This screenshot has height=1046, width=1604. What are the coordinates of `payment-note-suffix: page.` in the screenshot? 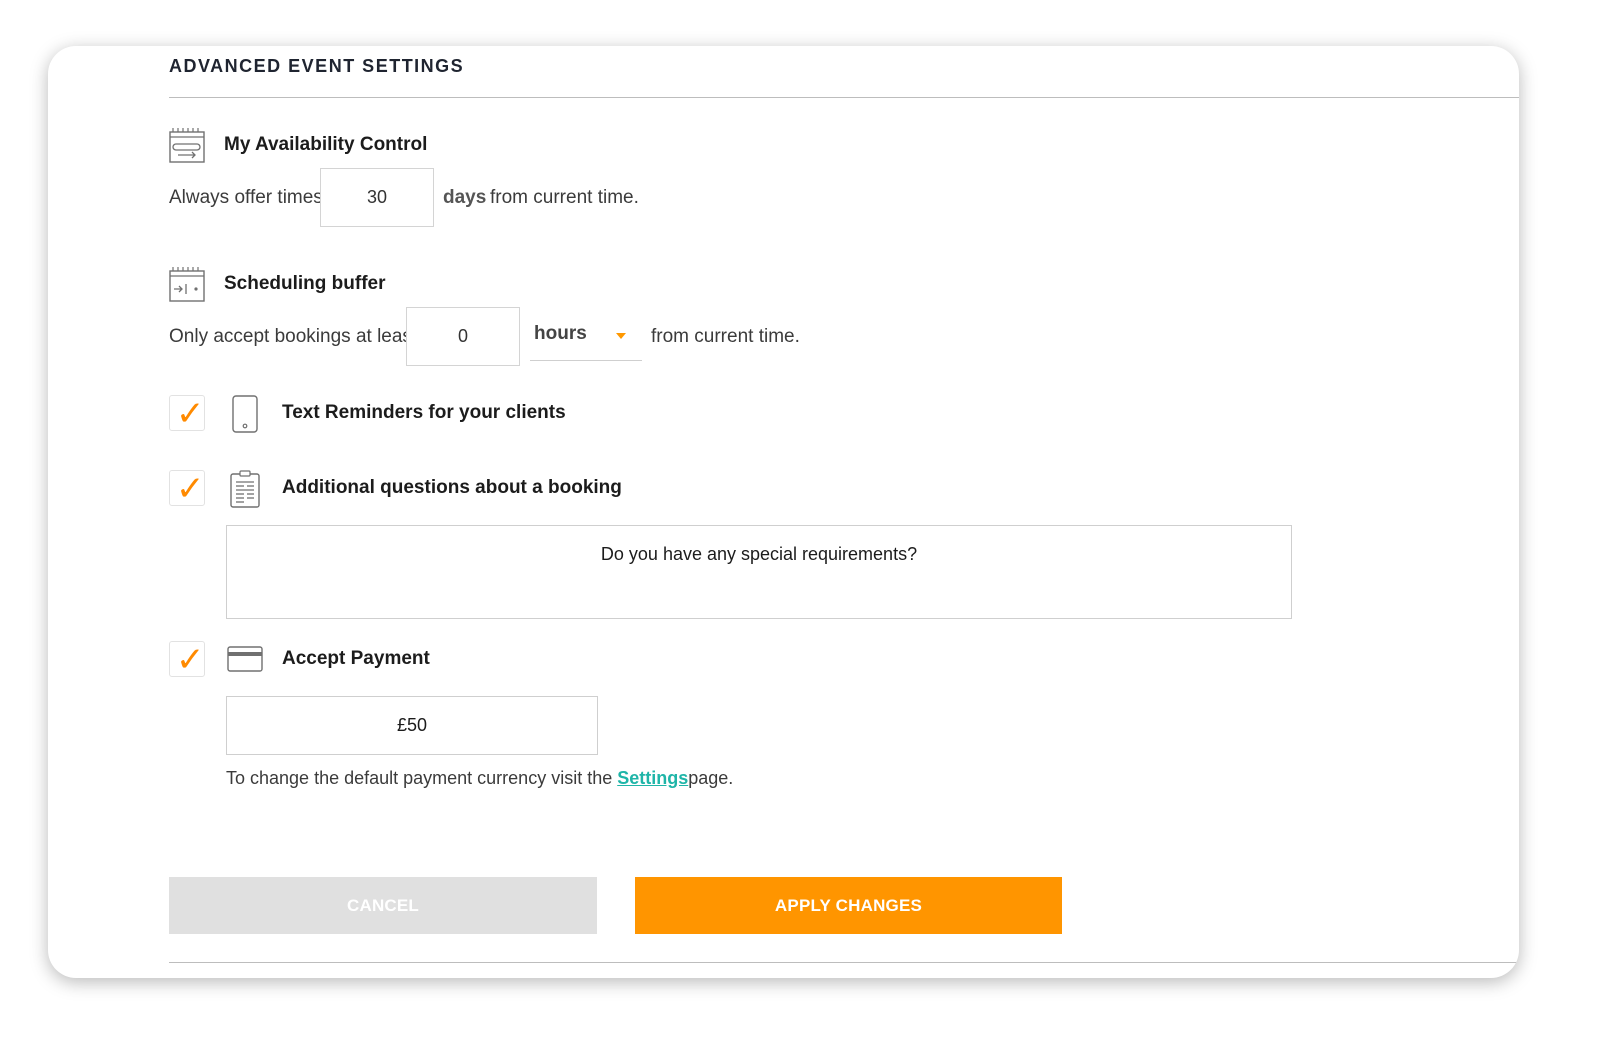 It's located at (711, 778).